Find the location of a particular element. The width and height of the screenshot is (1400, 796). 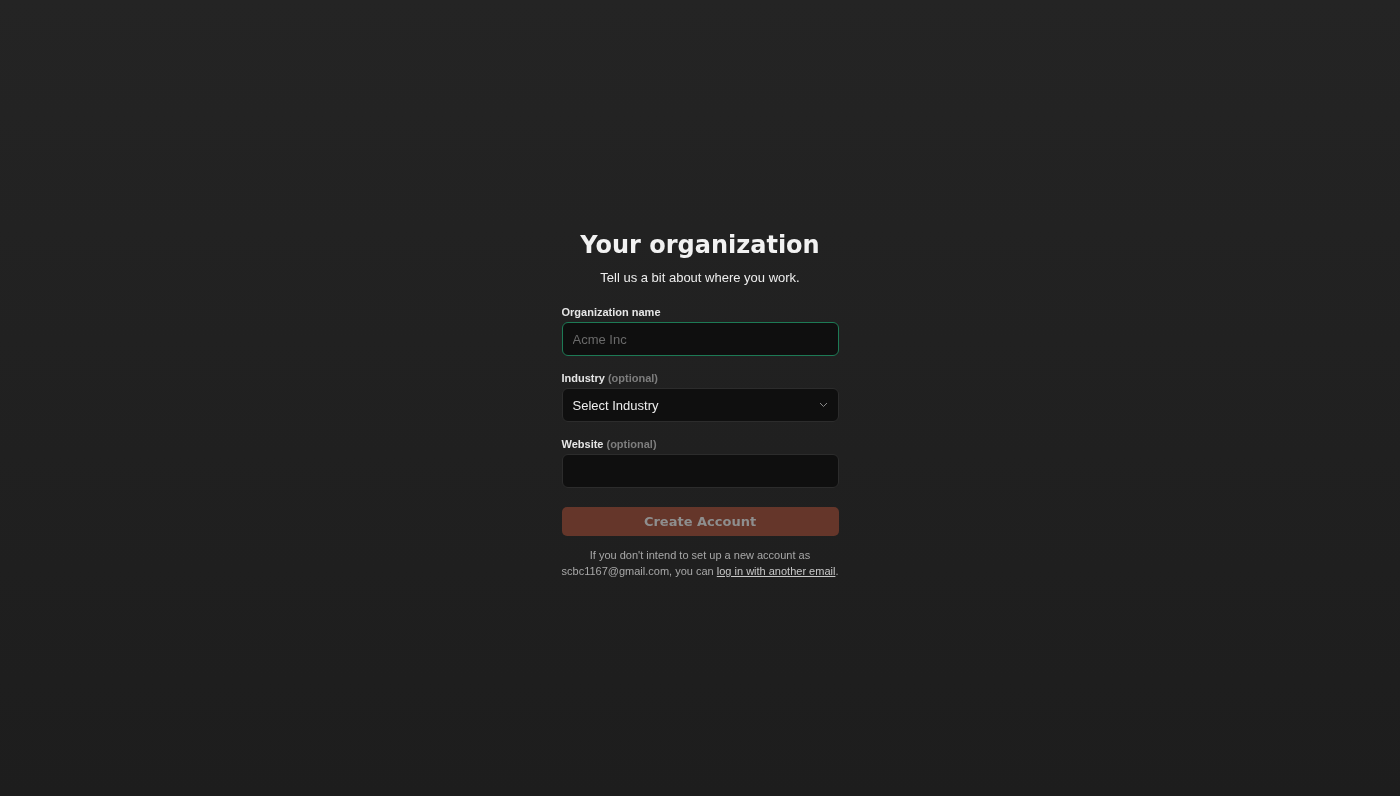

text-field is located at coordinates (700, 471).